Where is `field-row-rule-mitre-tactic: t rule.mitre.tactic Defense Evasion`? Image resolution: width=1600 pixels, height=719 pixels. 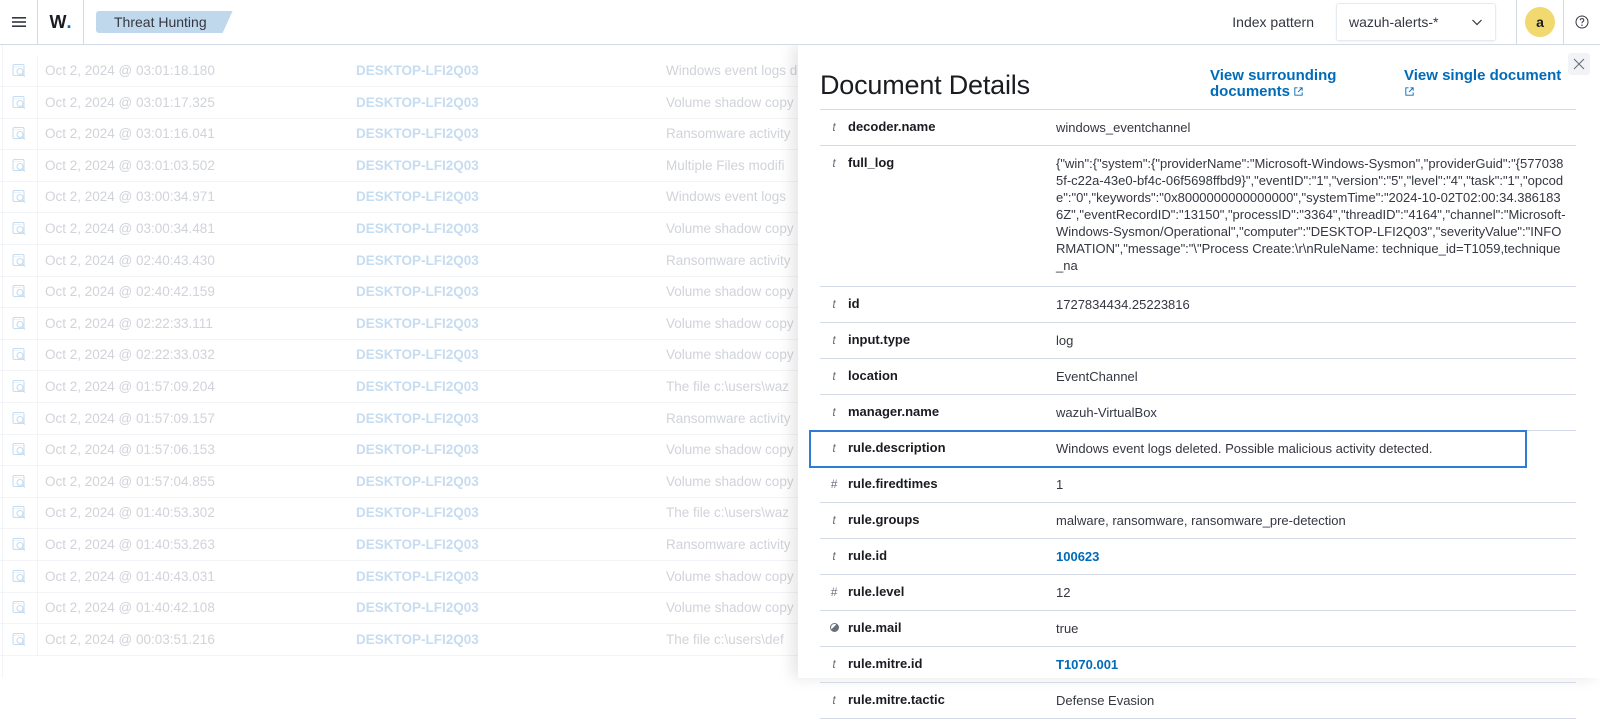
field-row-rule-mitre-tactic: t rule.mitre.tactic Defense Evasion is located at coordinates (1198, 701).